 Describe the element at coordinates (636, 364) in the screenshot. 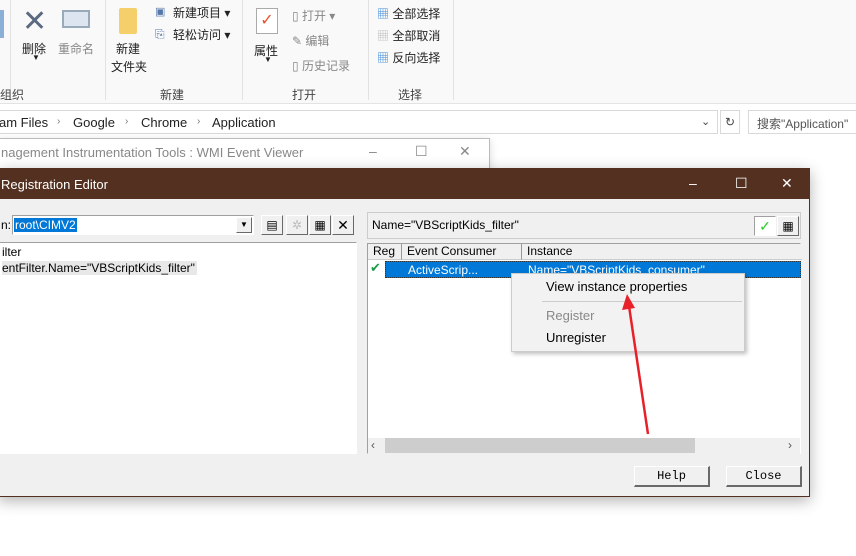

I see `annotation-arrow` at that location.